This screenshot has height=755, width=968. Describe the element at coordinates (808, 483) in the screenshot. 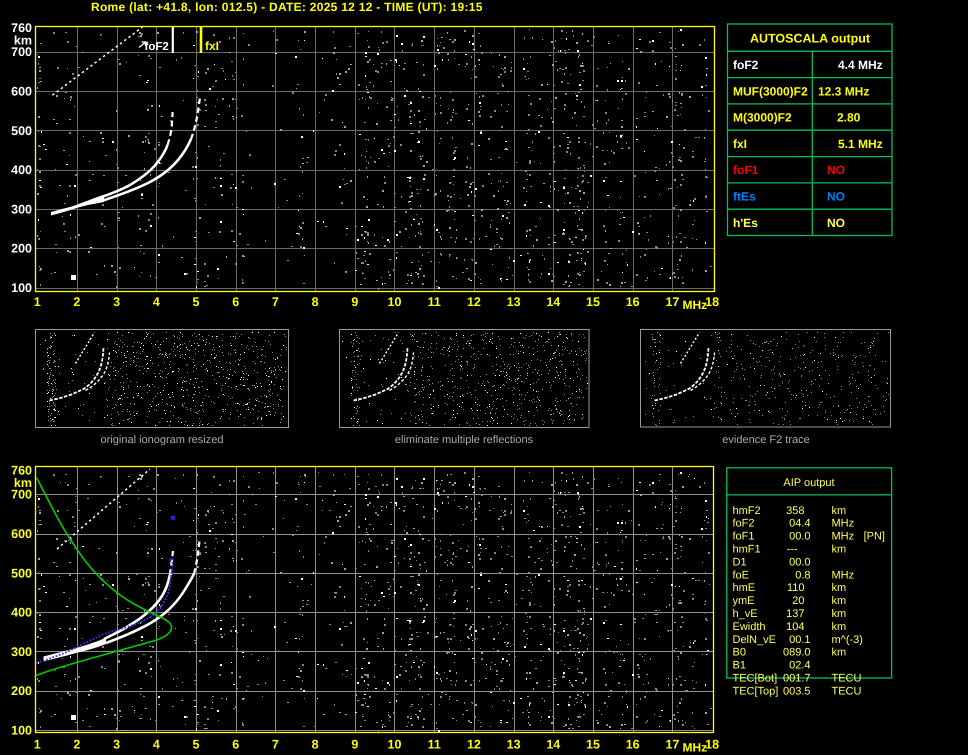

I see `svg-text: AIP output` at that location.